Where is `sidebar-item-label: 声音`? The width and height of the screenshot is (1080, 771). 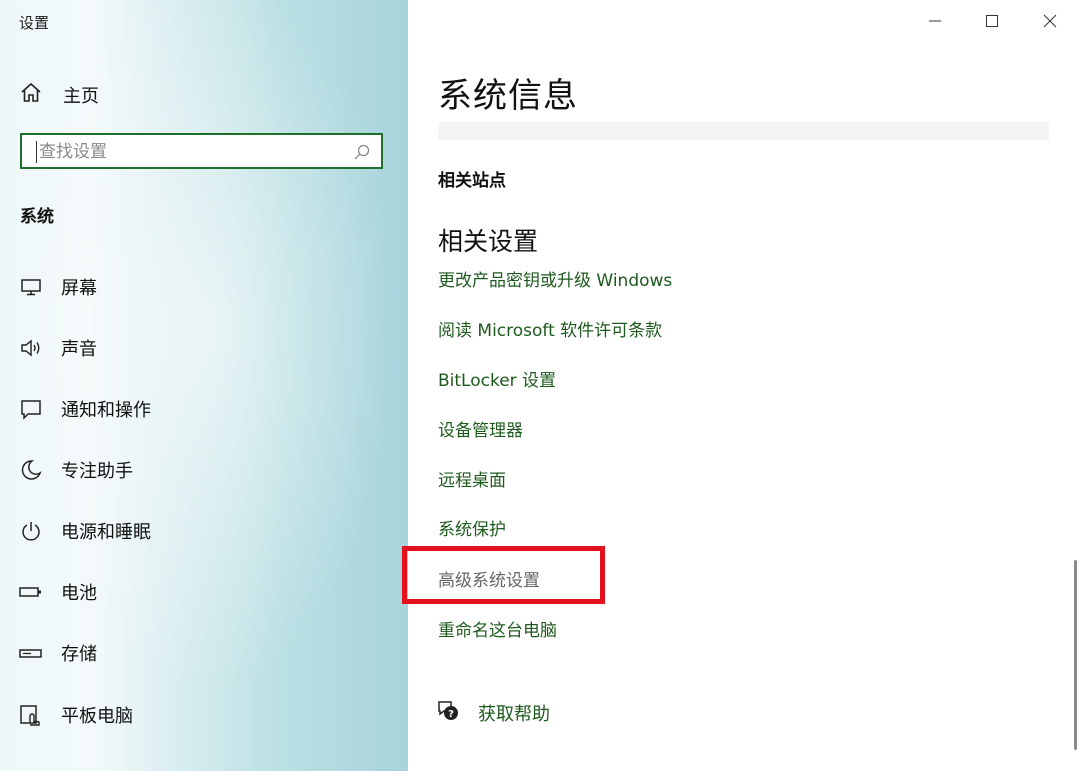
sidebar-item-label: 声音 is located at coordinates (79, 349).